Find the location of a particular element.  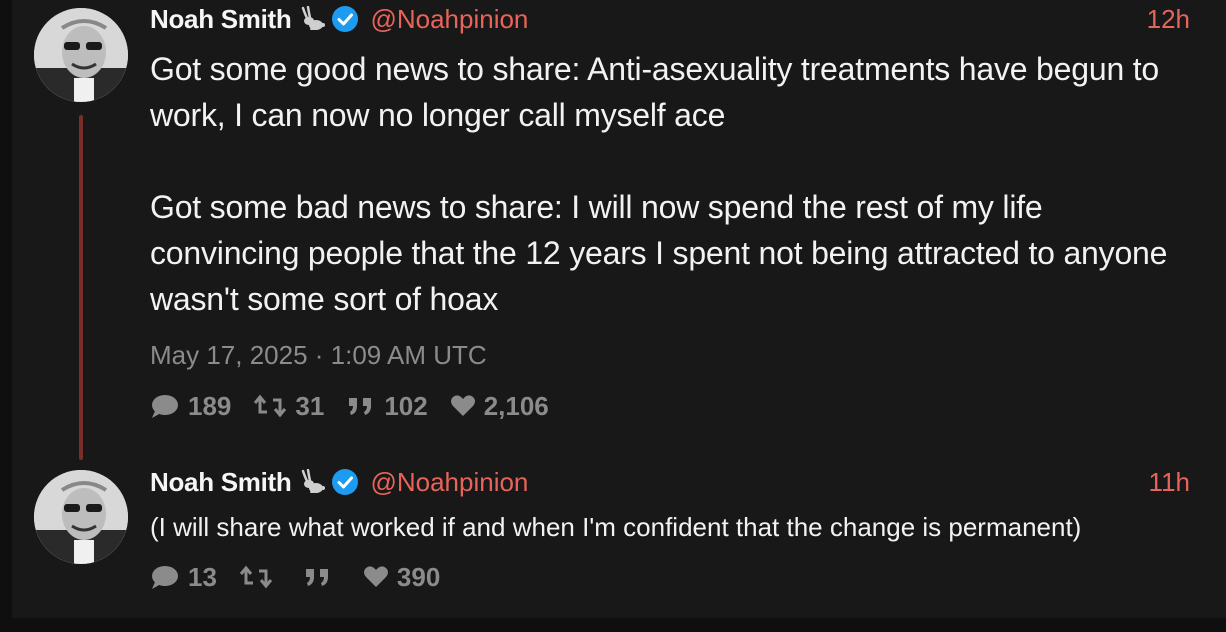

tweet-date: May 17, 2025 · 1:09 AM UTC is located at coordinates (318, 355).